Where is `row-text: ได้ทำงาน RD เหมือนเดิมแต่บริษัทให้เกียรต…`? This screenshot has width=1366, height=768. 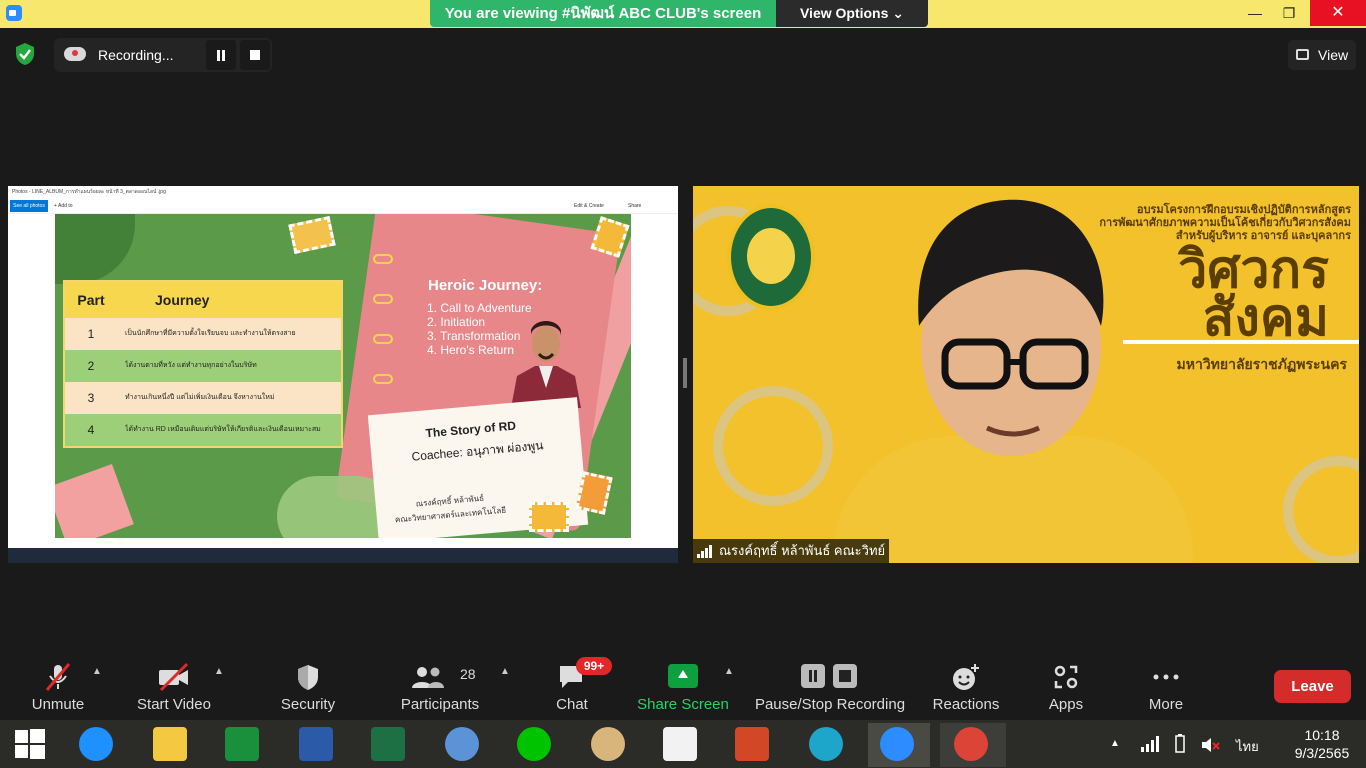
row-text: ได้ทำงาน RD เหมือนเดิมแต่บริษัทให้เกียรต… is located at coordinates (223, 429).